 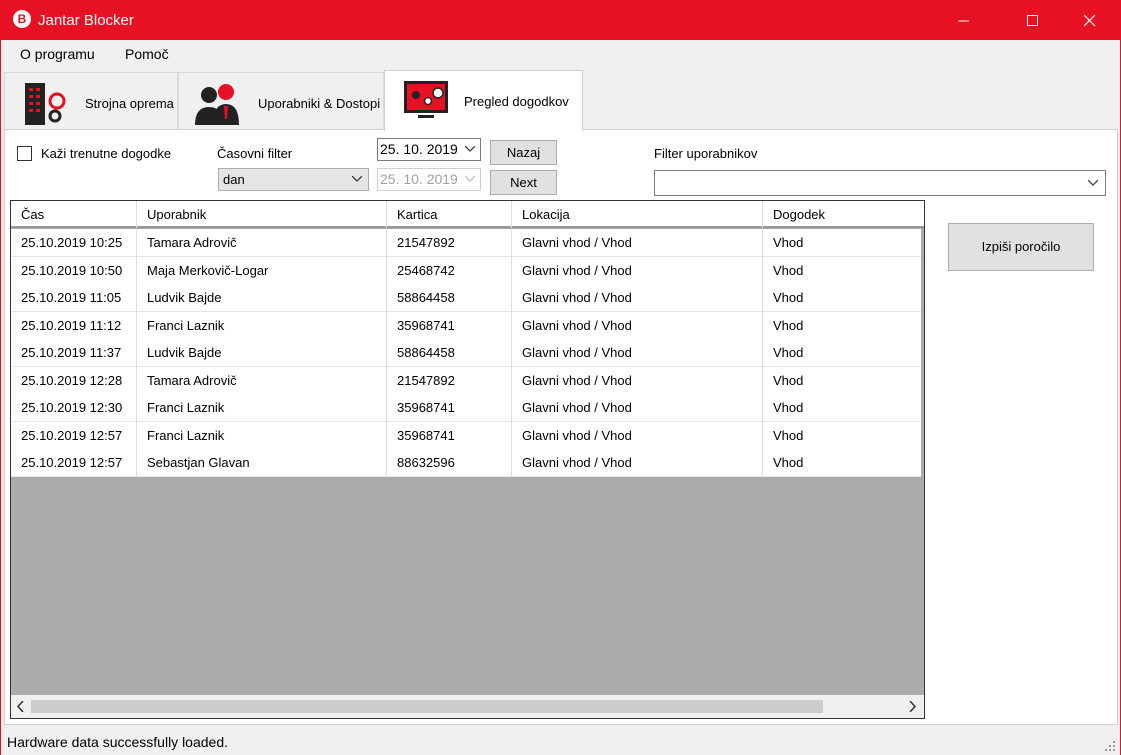 I want to click on tab-users: Uporabniki & Dostopi, so click(x=281, y=101).